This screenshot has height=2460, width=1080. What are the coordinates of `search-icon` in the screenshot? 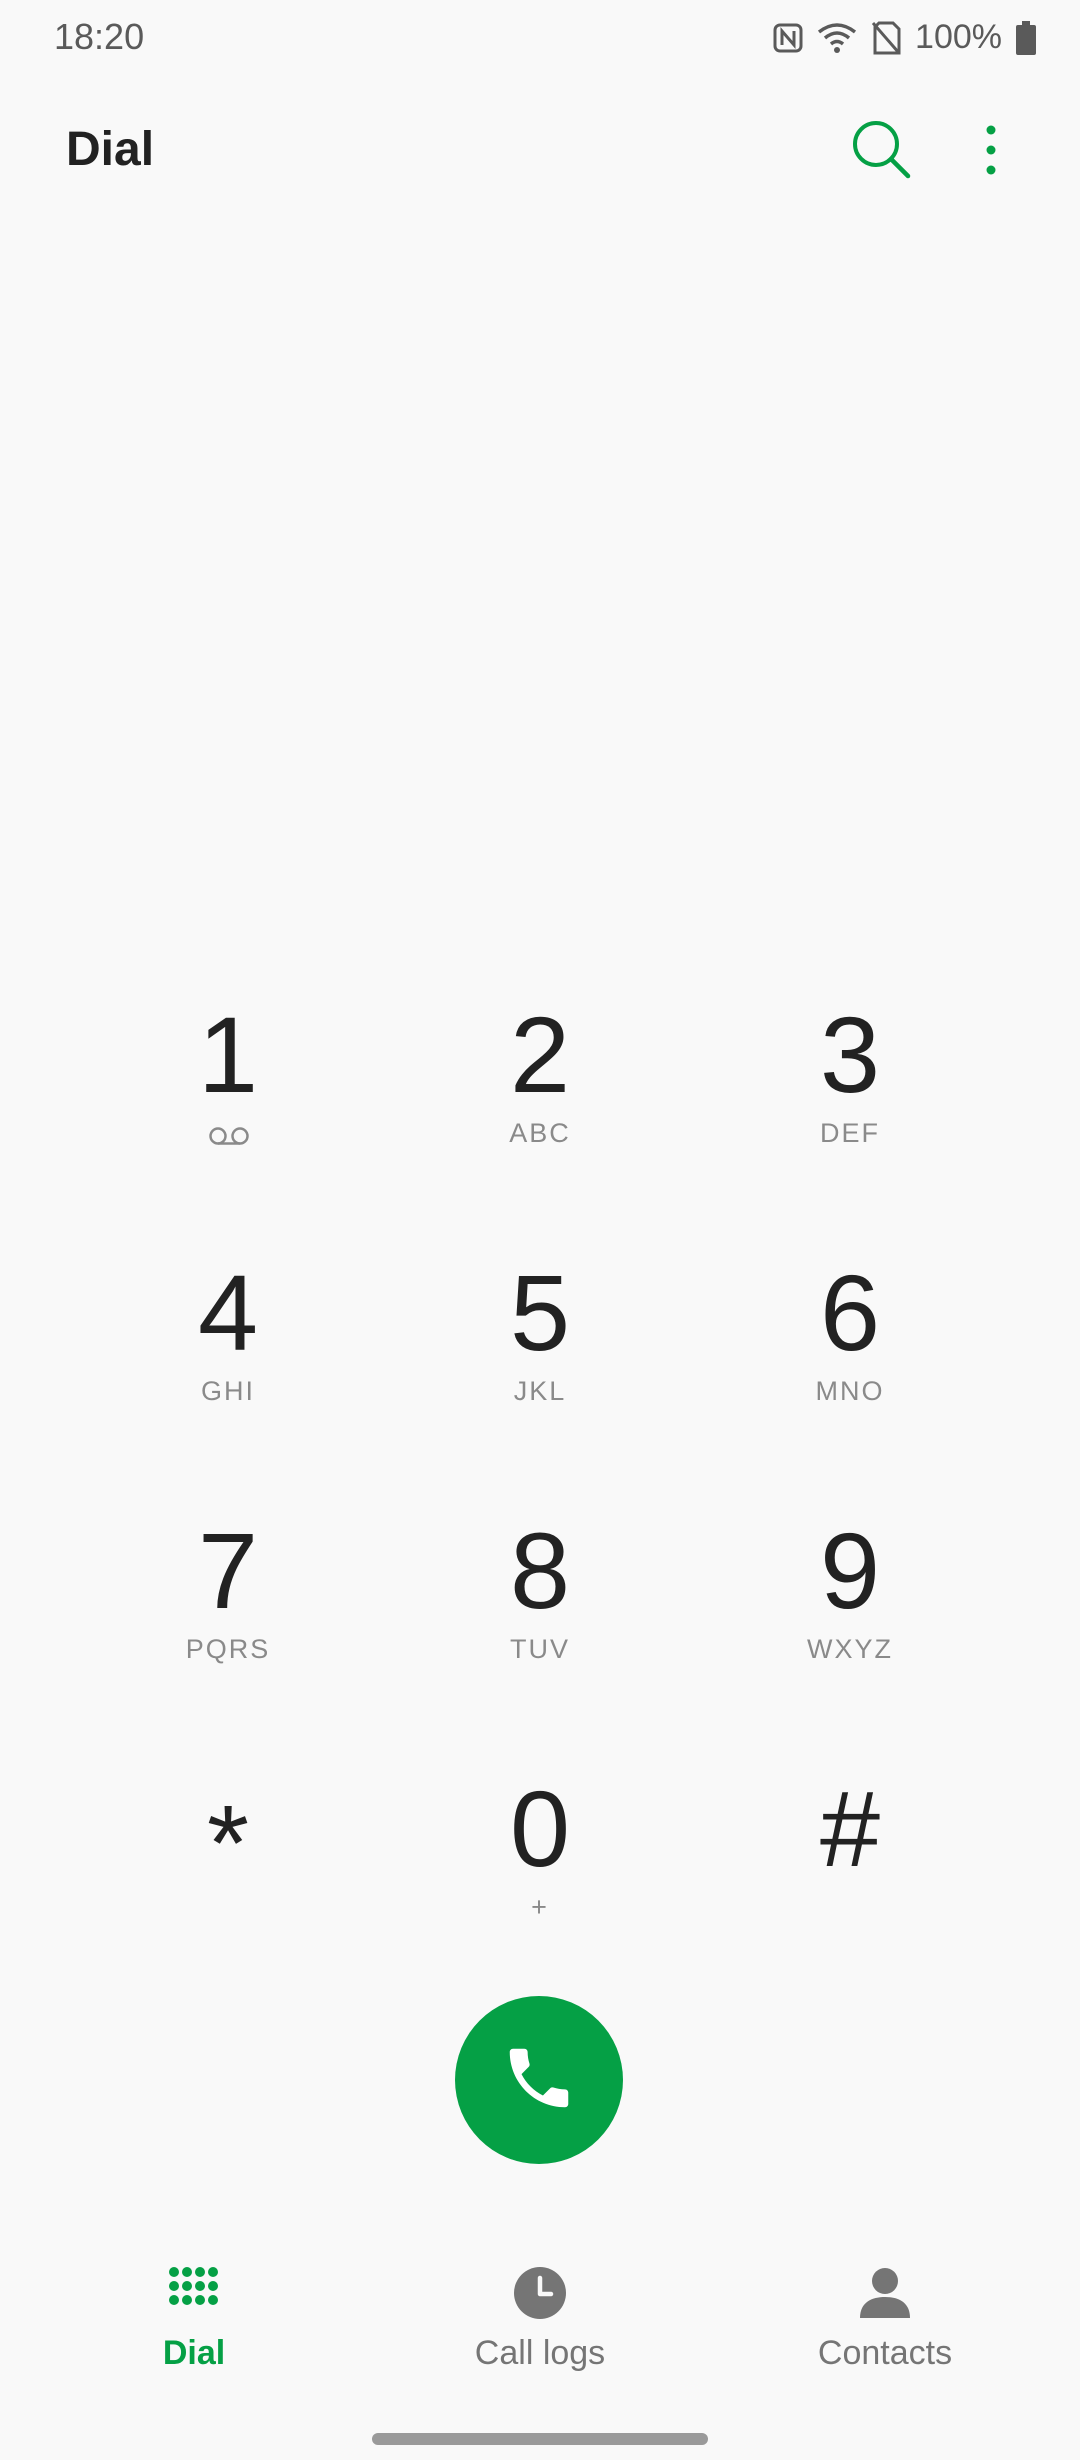 It's located at (882, 155).